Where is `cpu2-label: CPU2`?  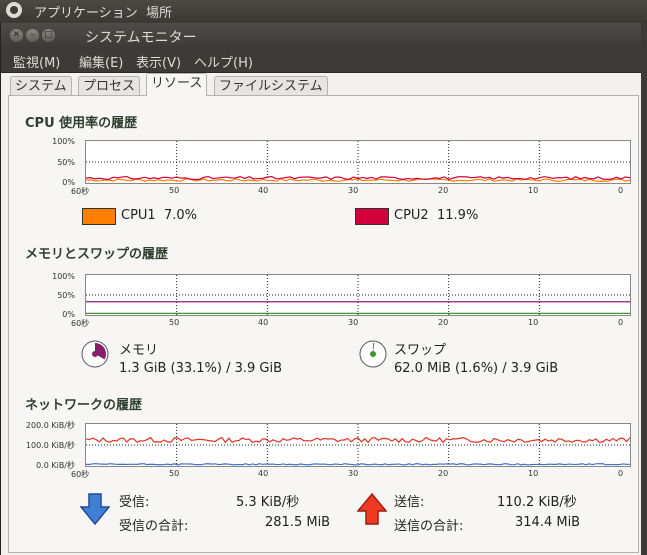
cpu2-label: CPU2 is located at coordinates (411, 215).